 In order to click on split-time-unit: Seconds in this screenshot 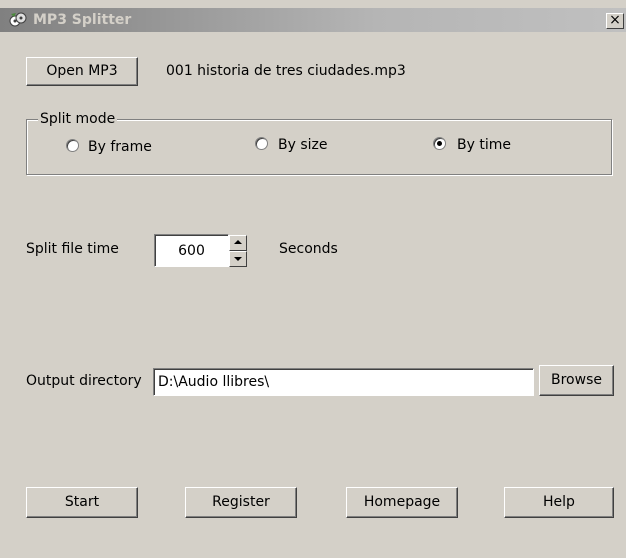, I will do `click(308, 249)`.